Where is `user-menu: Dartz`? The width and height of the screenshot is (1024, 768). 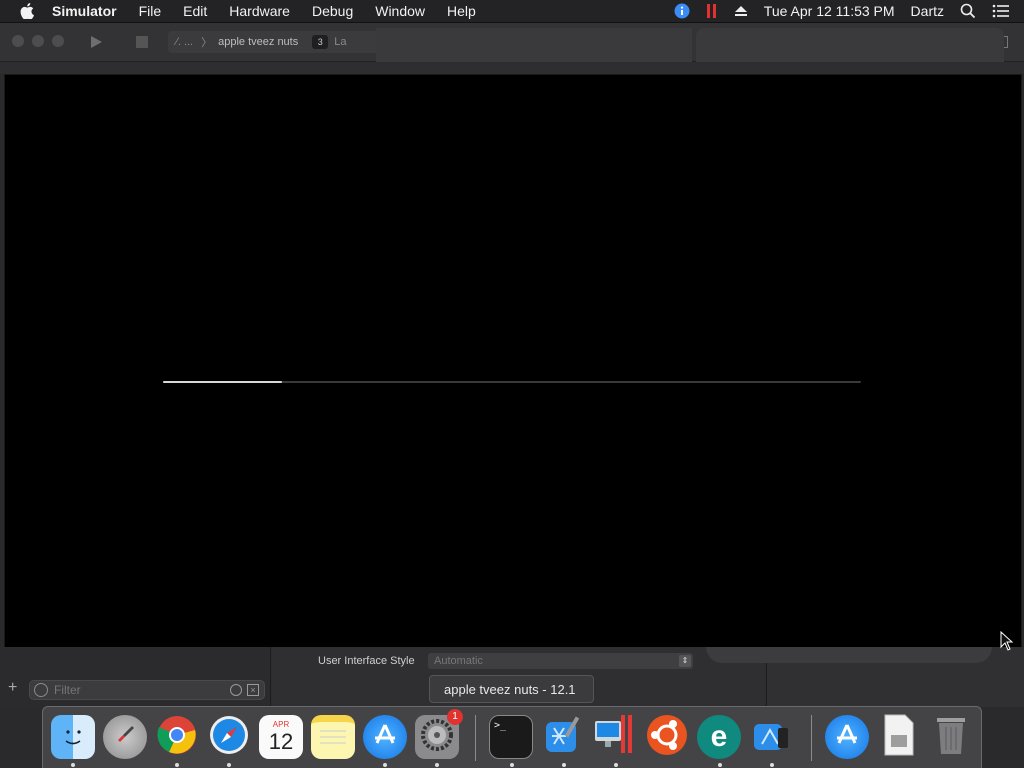 user-menu: Dartz is located at coordinates (927, 11).